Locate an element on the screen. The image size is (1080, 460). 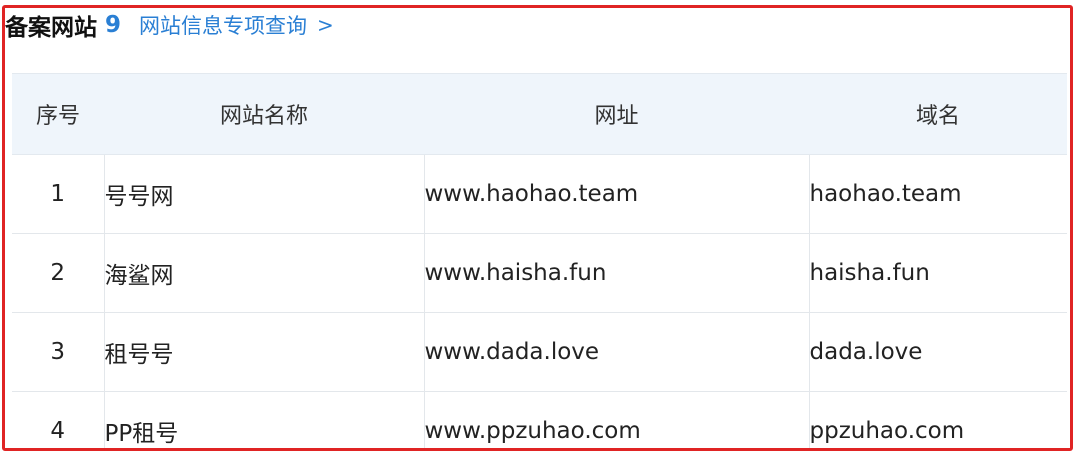
row-no: 4 is located at coordinates (58, 419).